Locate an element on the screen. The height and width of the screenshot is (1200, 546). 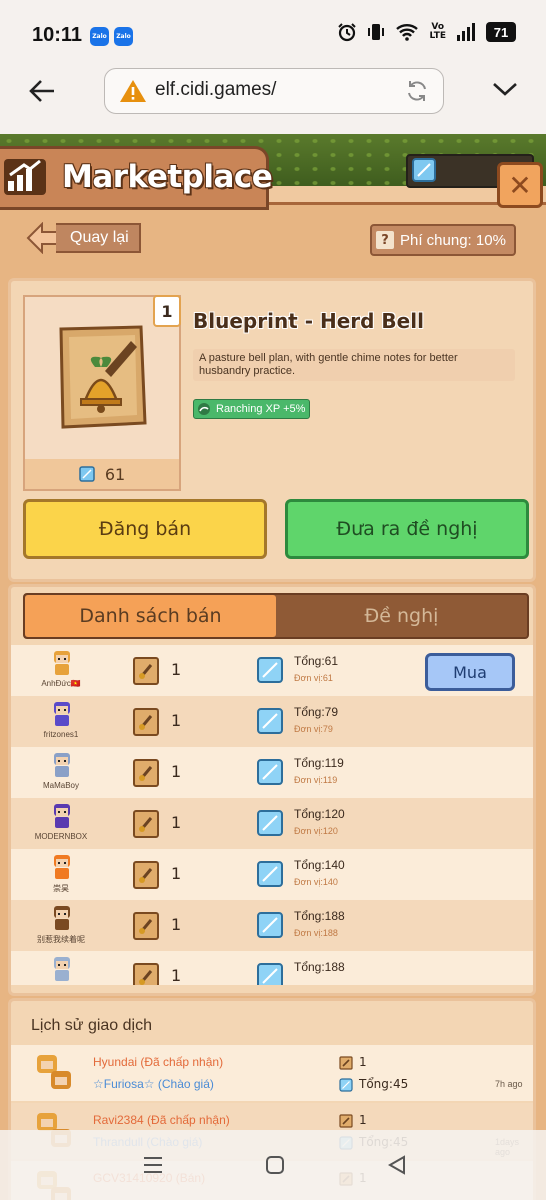
back-label: Quay lại is located at coordinates (98, 238).